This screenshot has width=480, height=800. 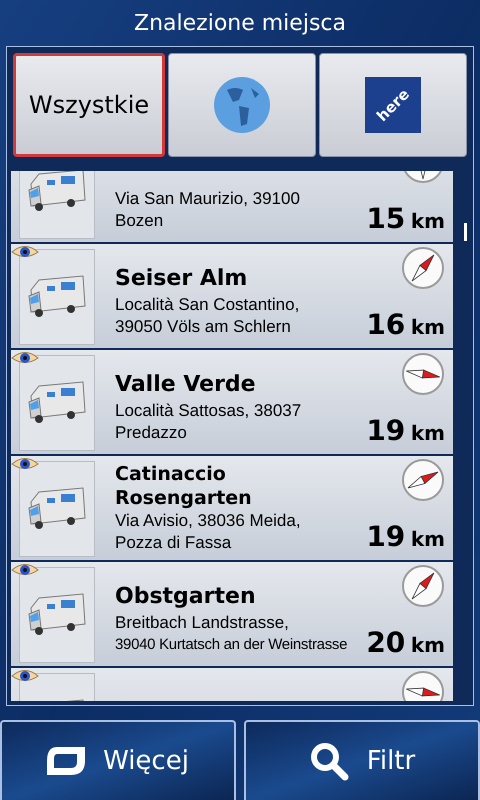 I want to click on globe-icon, so click(x=242, y=105).